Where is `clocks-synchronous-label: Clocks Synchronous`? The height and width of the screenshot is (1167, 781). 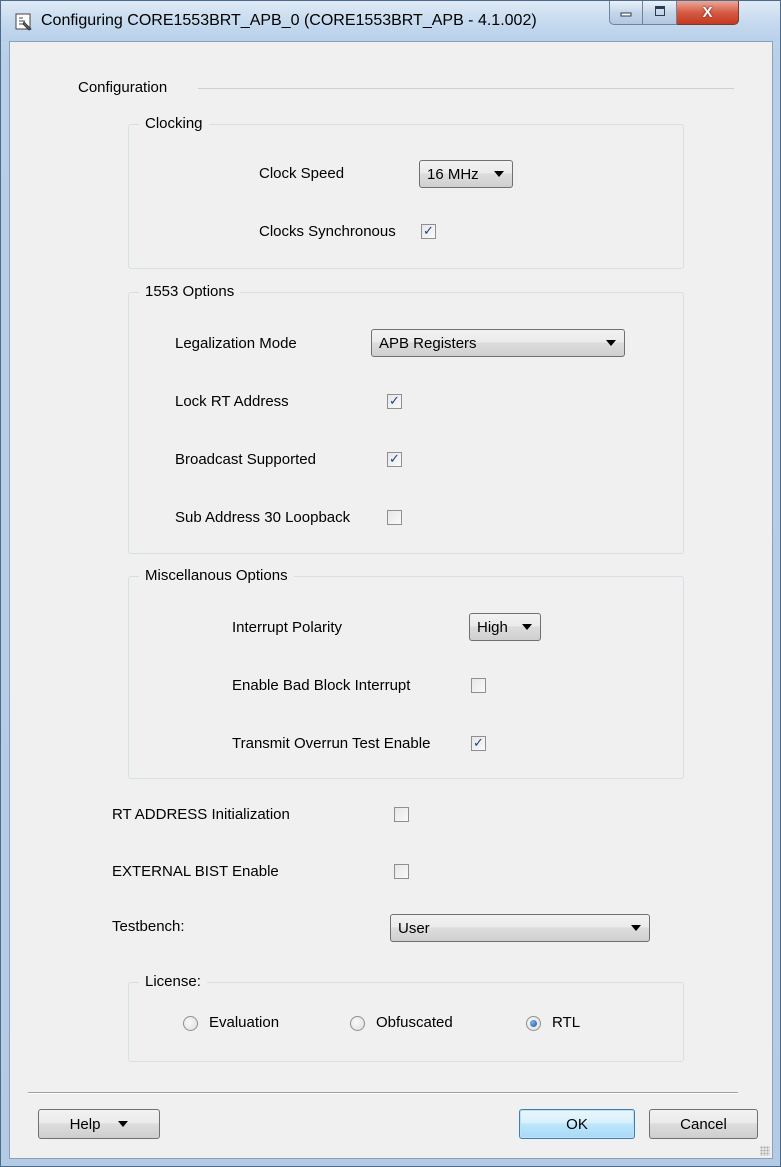
clocks-synchronous-label: Clocks Synchronous is located at coordinates (327, 231).